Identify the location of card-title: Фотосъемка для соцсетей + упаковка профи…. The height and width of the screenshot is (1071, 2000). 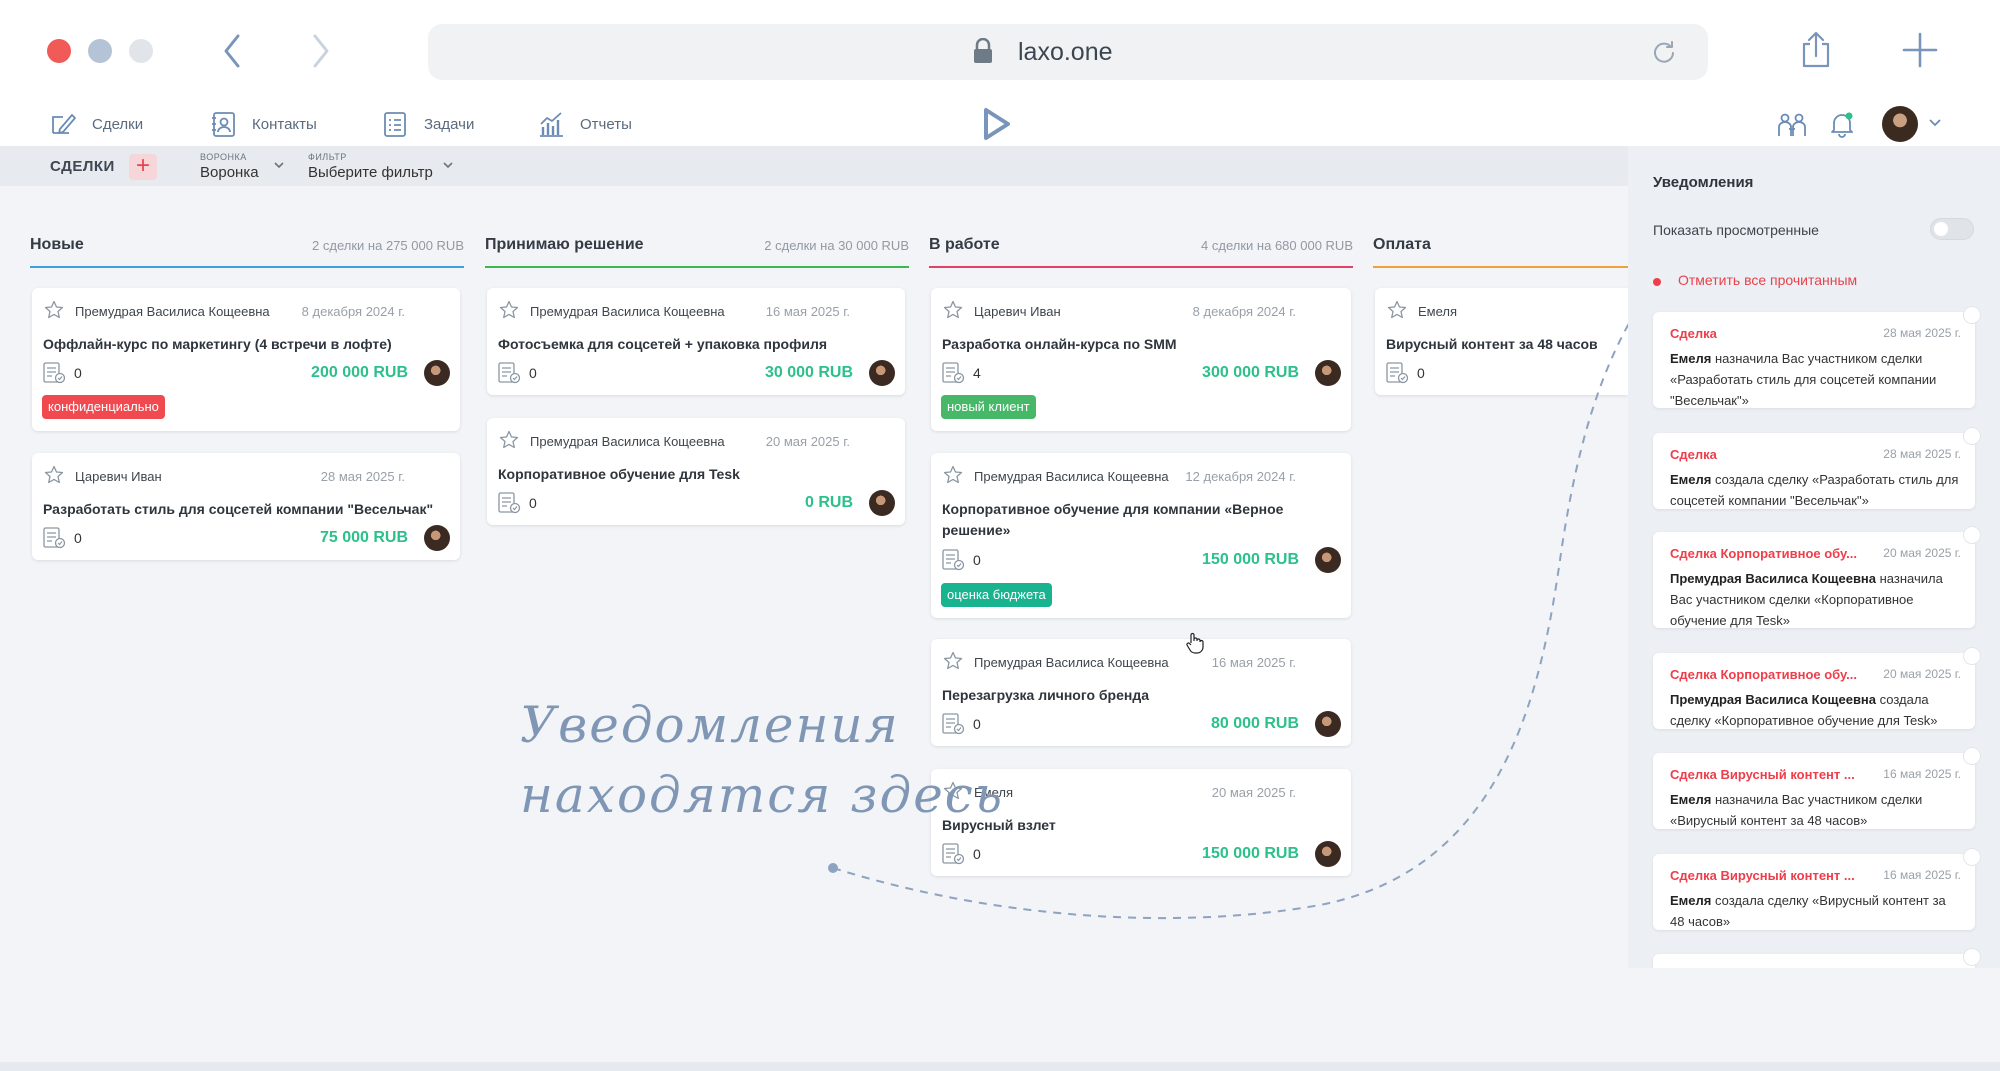
(691, 344).